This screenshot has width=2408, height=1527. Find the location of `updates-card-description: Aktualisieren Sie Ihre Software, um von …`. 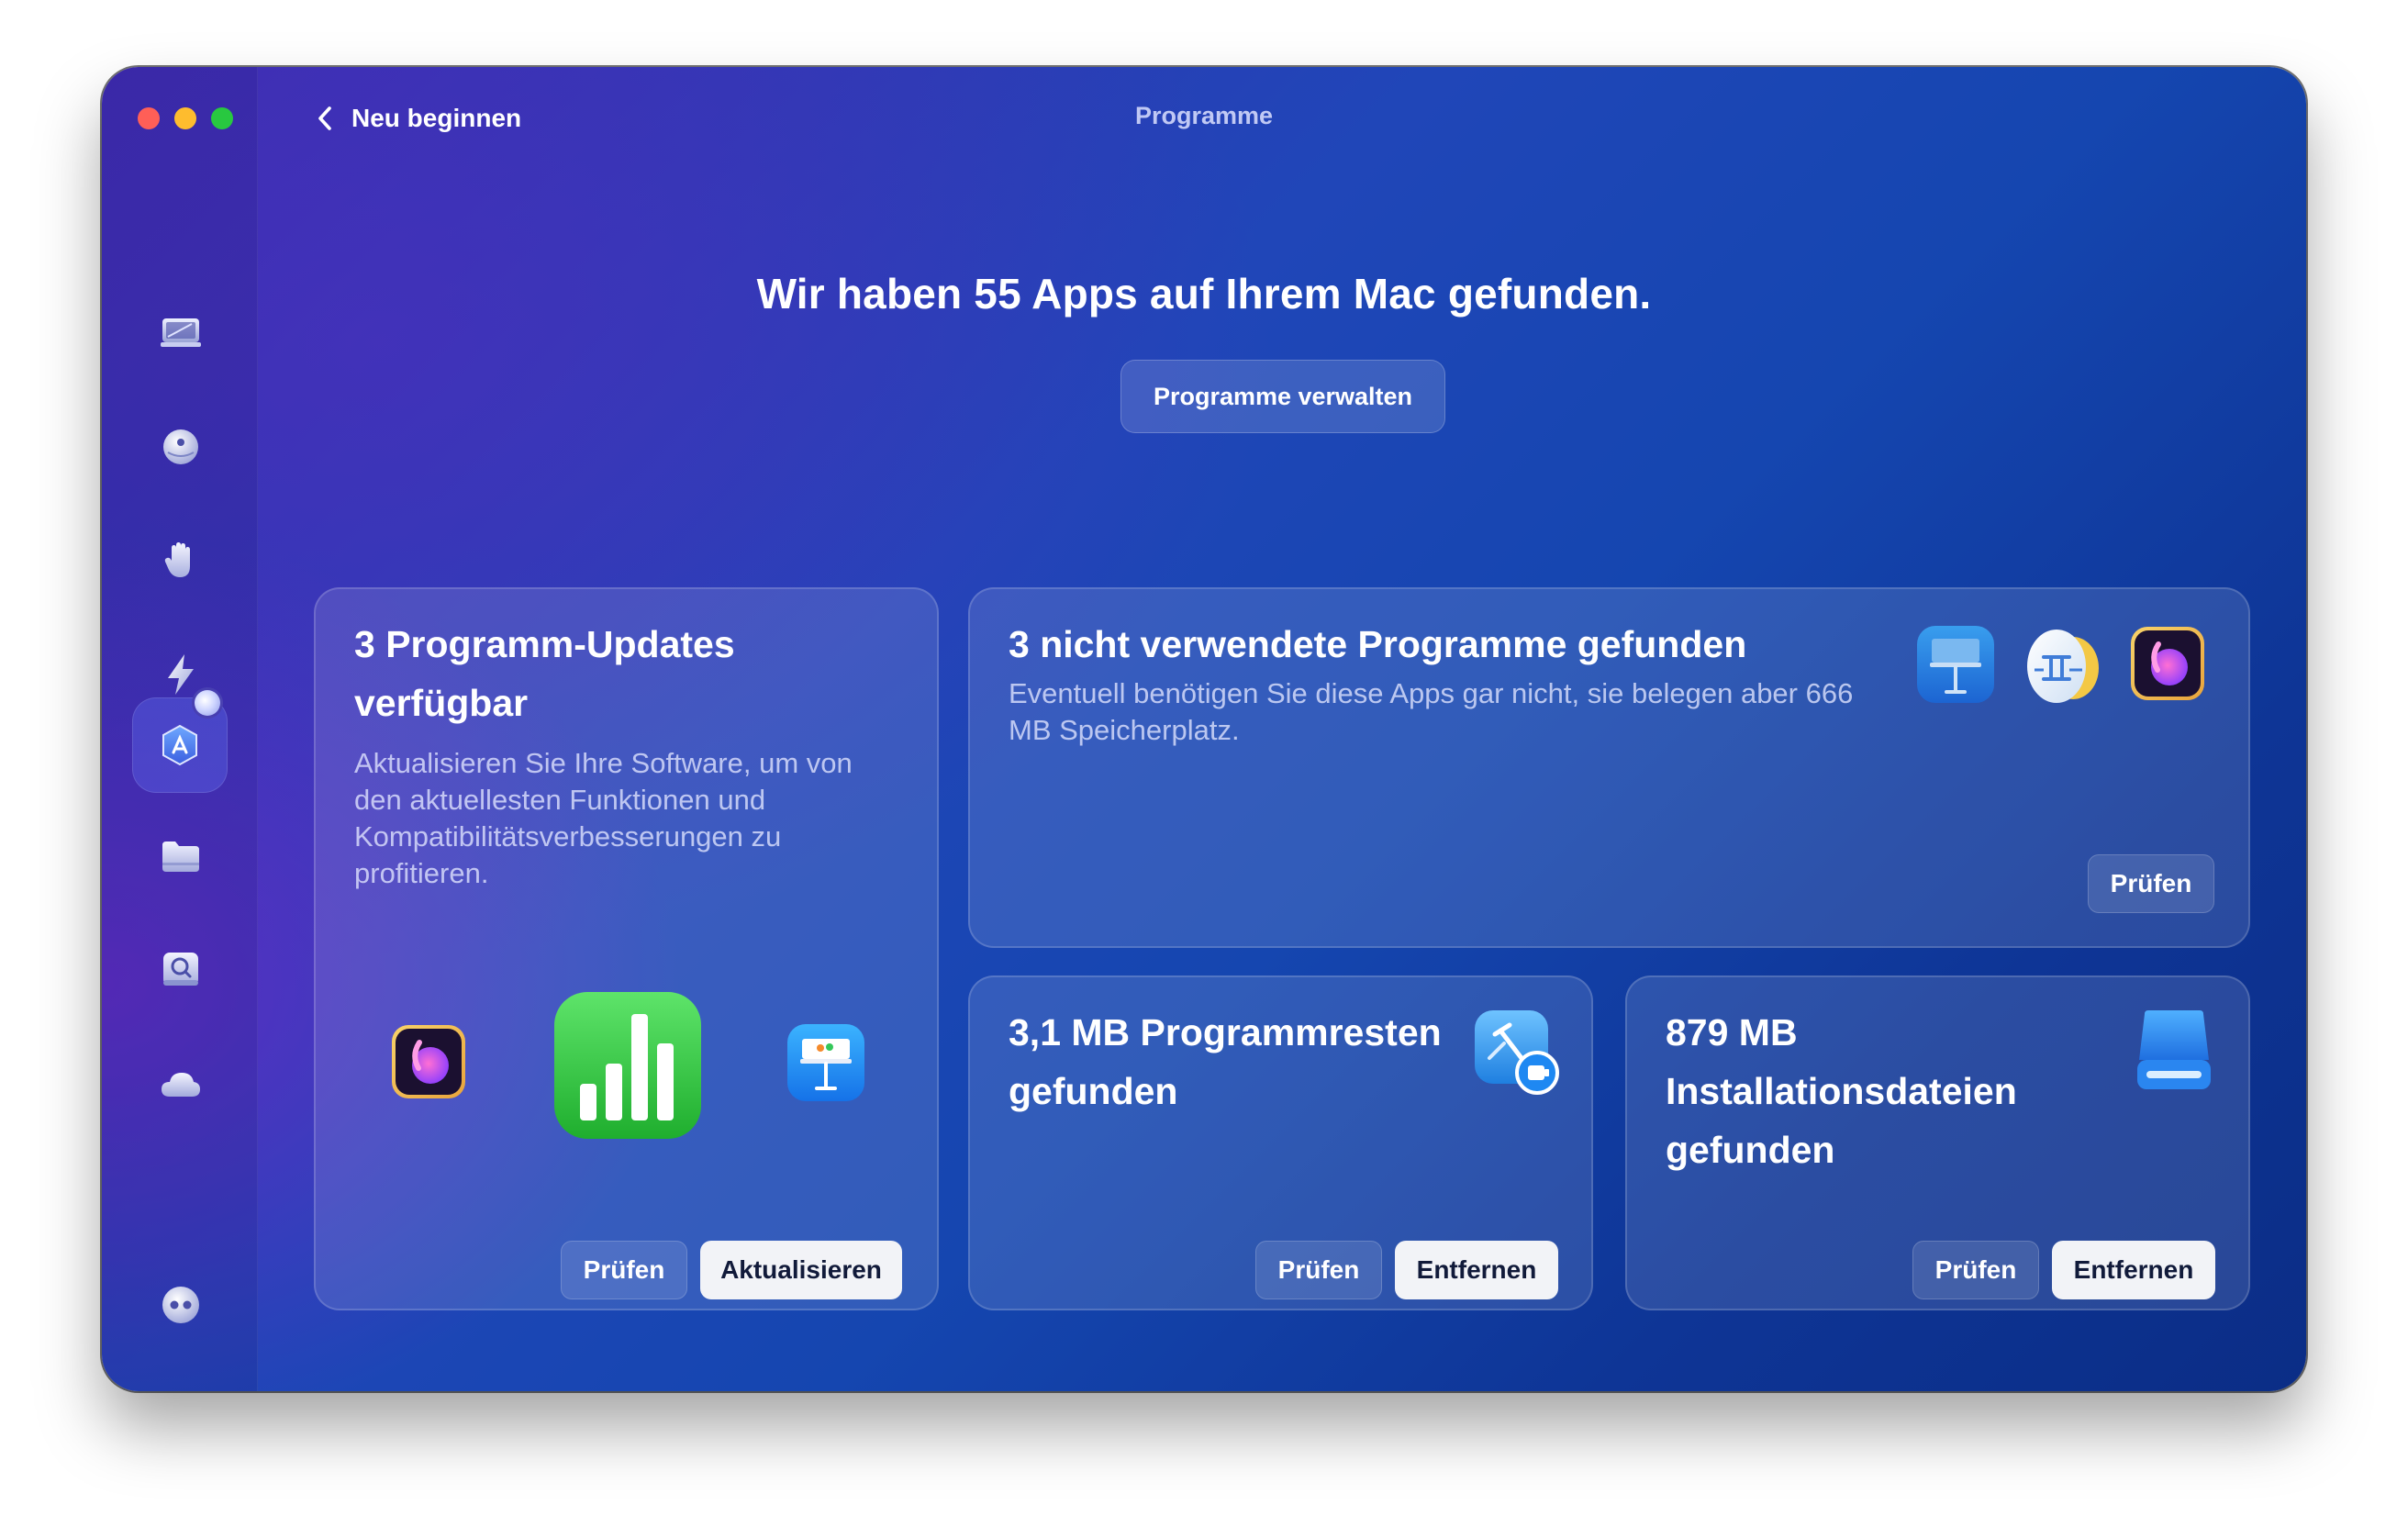

updates-card-description: Aktualisieren Sie Ihre Software, um von … is located at coordinates (603, 818).